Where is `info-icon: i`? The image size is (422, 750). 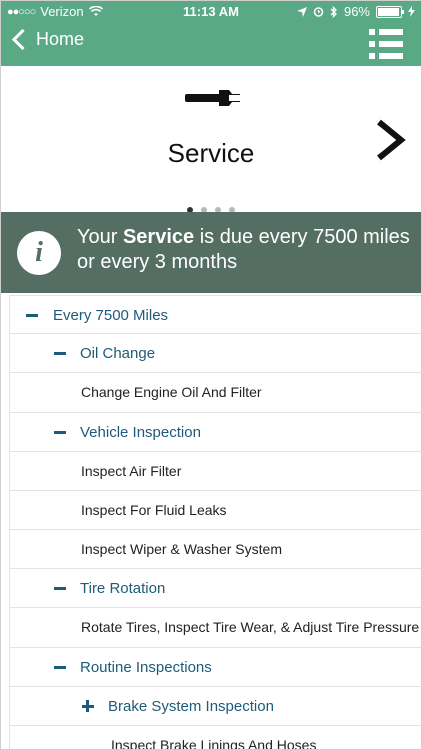 info-icon: i is located at coordinates (39, 253).